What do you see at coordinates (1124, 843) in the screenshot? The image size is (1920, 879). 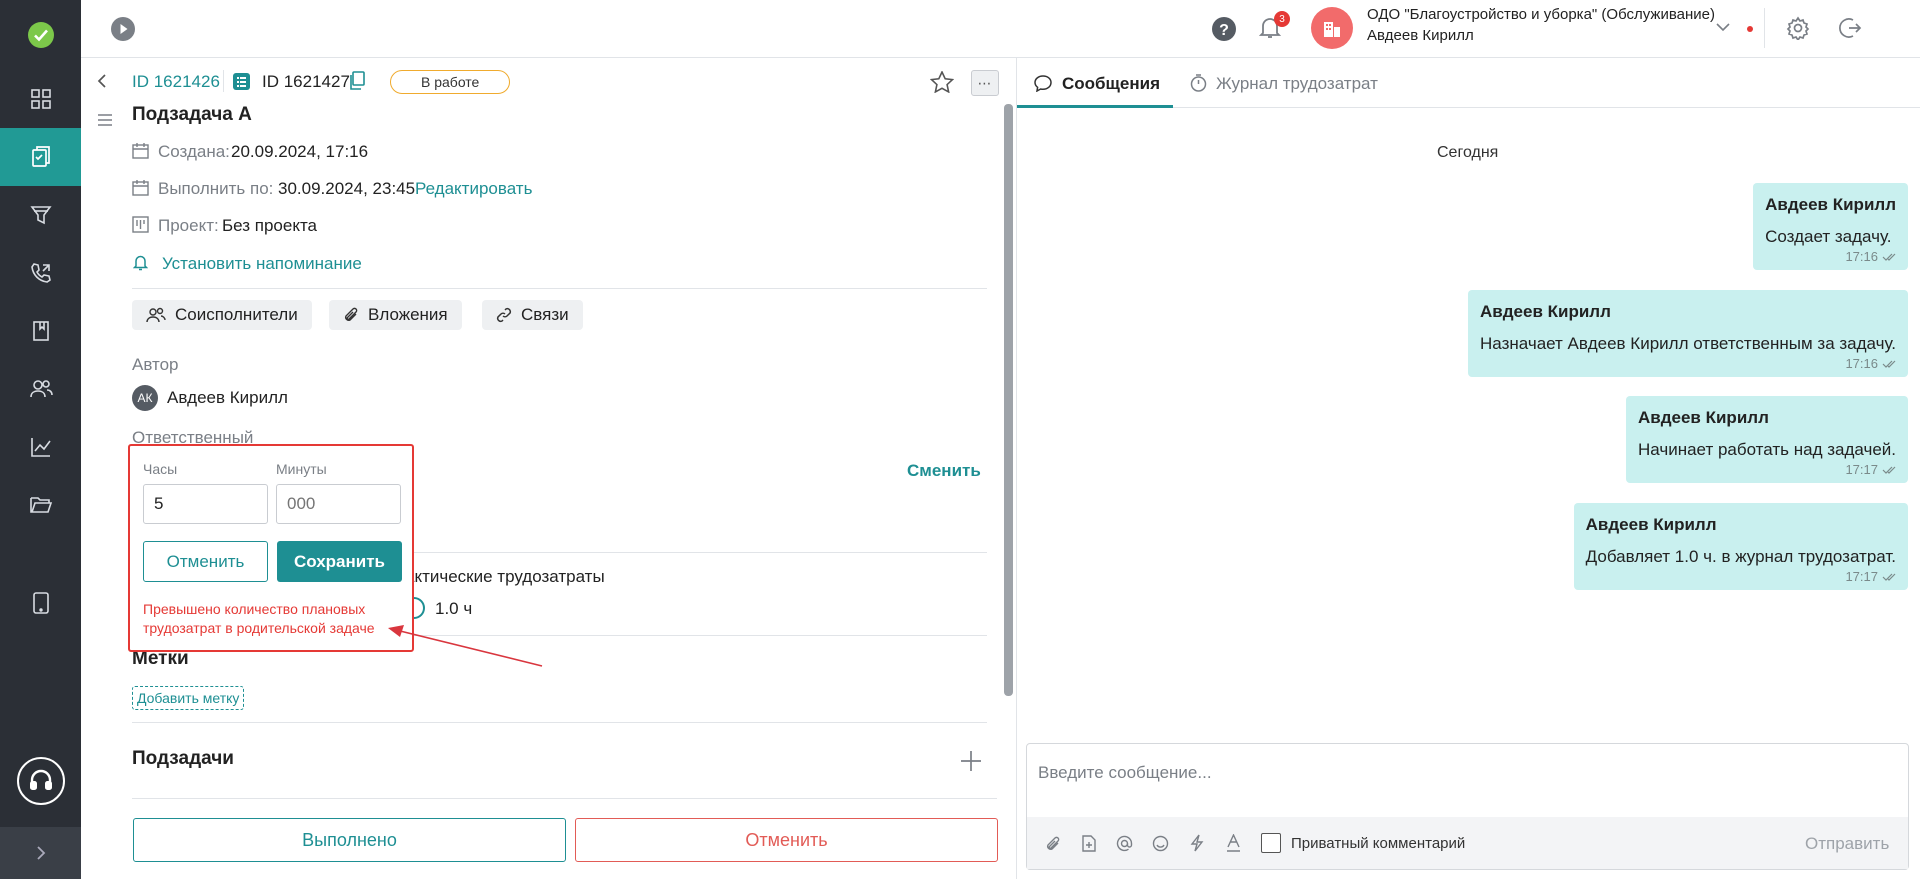 I see `mention-icon` at bounding box center [1124, 843].